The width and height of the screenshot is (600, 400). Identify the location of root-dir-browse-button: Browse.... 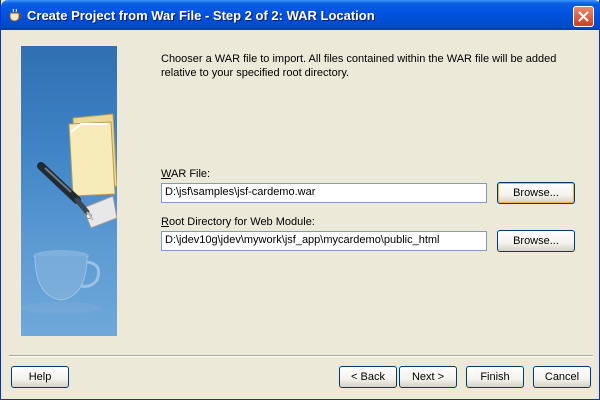
(536, 241).